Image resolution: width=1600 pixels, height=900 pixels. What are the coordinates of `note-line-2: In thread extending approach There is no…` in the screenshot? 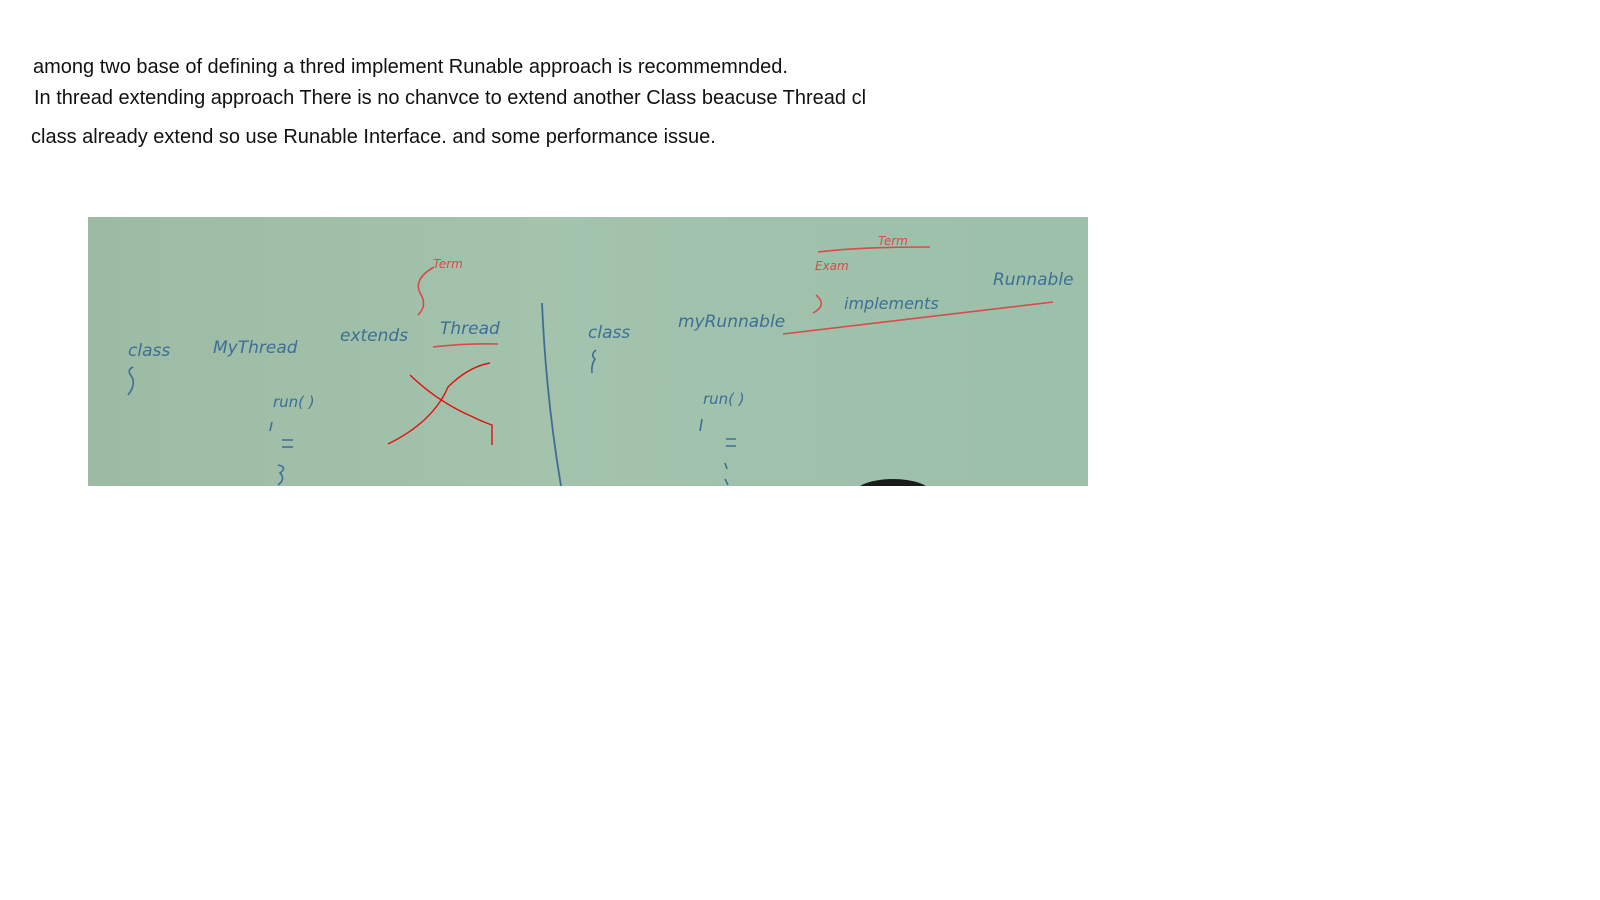 It's located at (450, 98).